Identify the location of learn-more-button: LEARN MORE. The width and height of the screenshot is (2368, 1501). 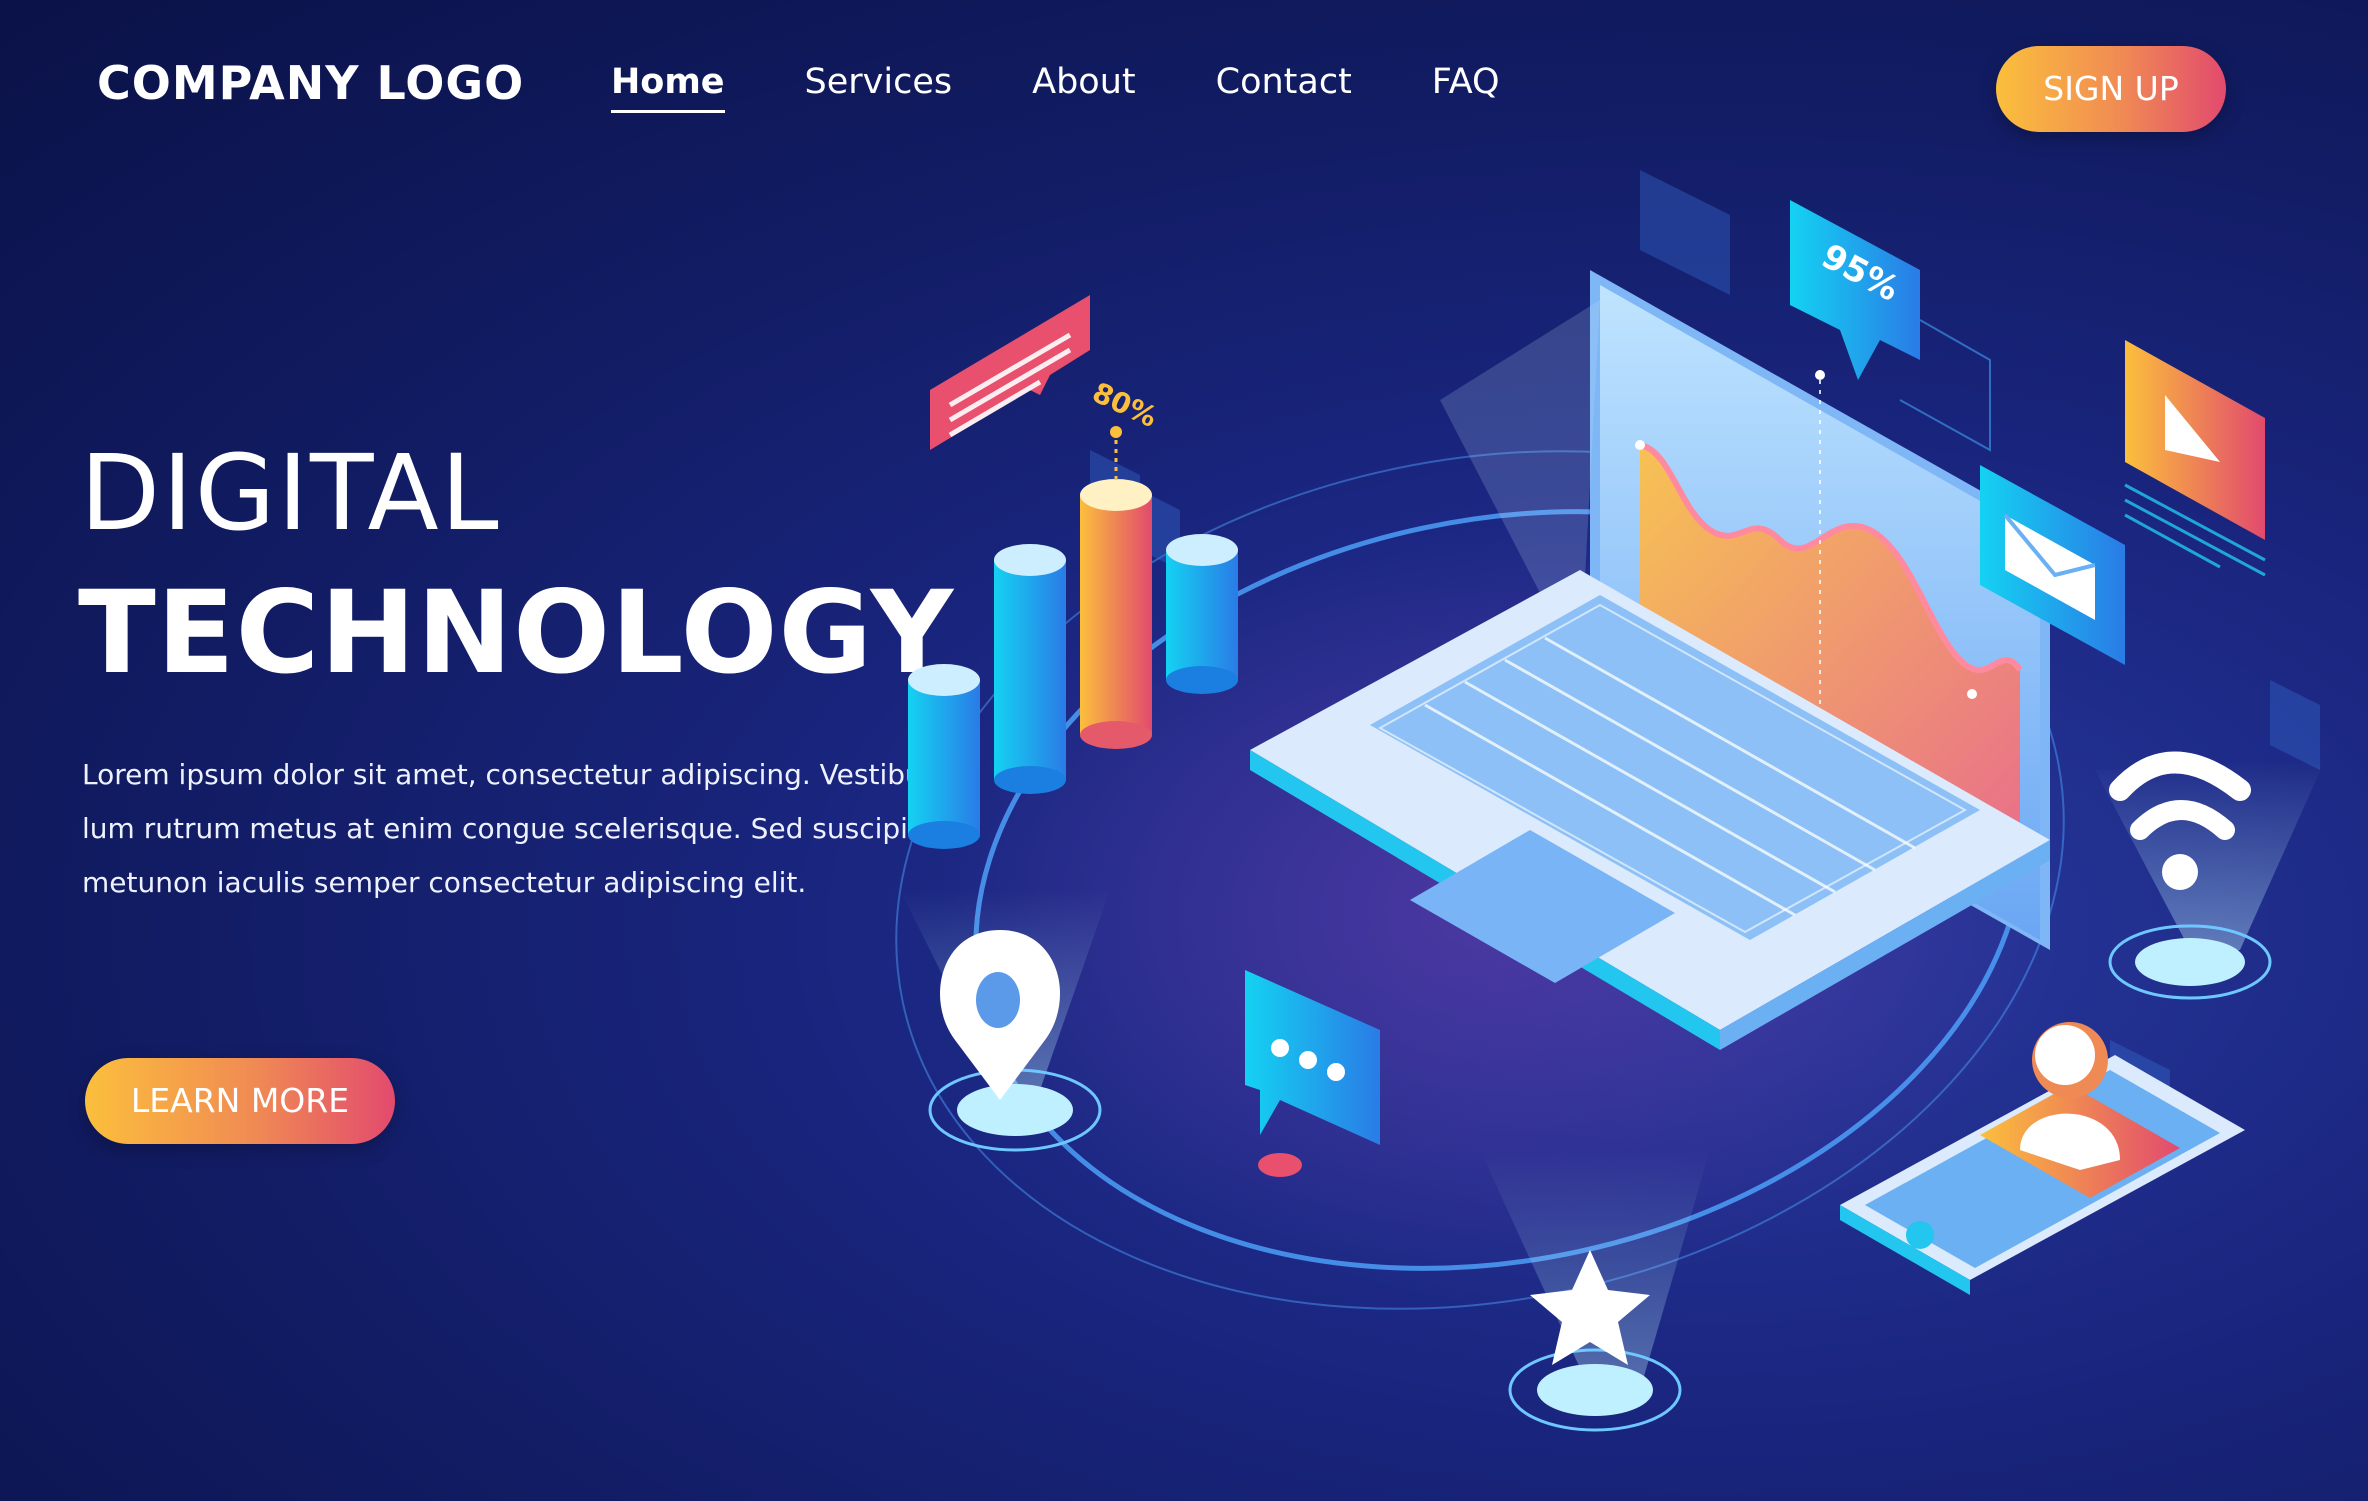
(240, 1101).